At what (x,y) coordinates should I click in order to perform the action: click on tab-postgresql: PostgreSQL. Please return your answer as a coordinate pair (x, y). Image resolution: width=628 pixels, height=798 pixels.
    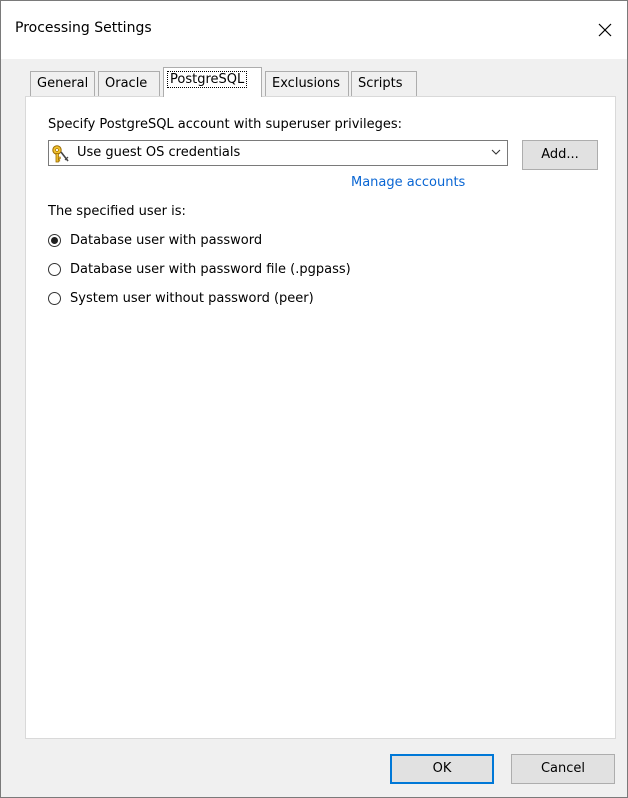
    Looking at the image, I should click on (212, 82).